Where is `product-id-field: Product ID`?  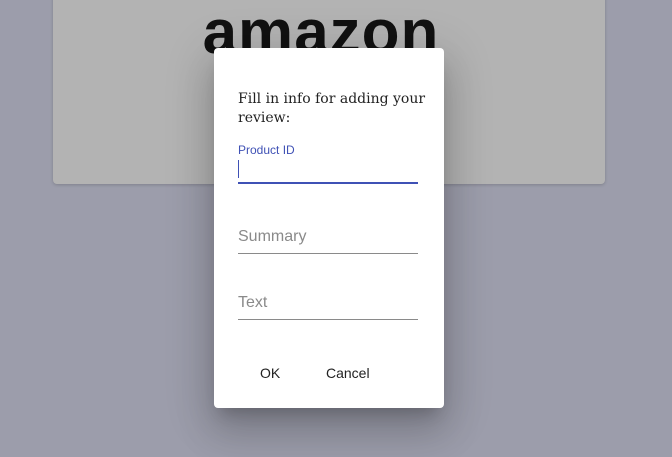
product-id-field: Product ID is located at coordinates (328, 167).